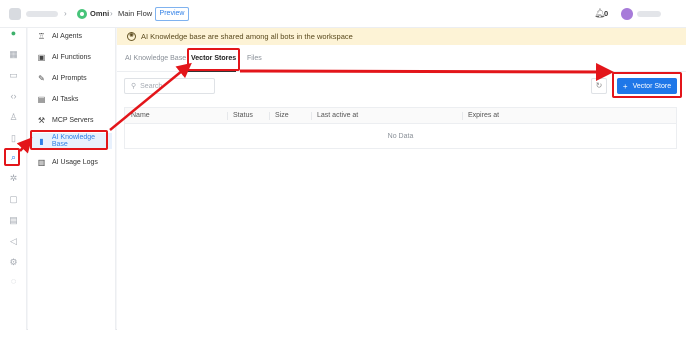 The image size is (694, 346). Describe the element at coordinates (12, 157) in the screenshot. I see `highlight-box-rail` at that location.